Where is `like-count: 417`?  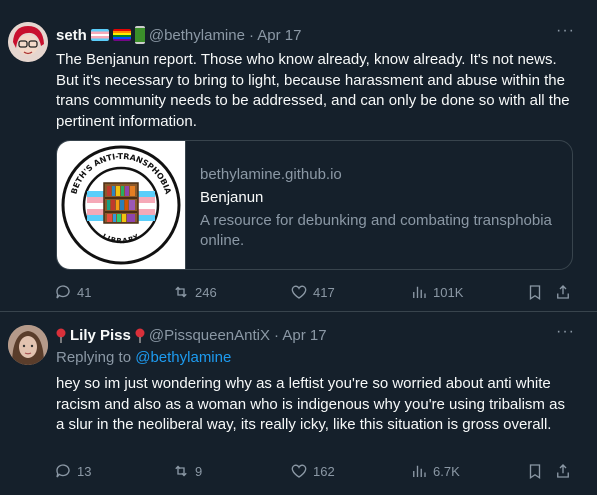 like-count: 417 is located at coordinates (324, 292).